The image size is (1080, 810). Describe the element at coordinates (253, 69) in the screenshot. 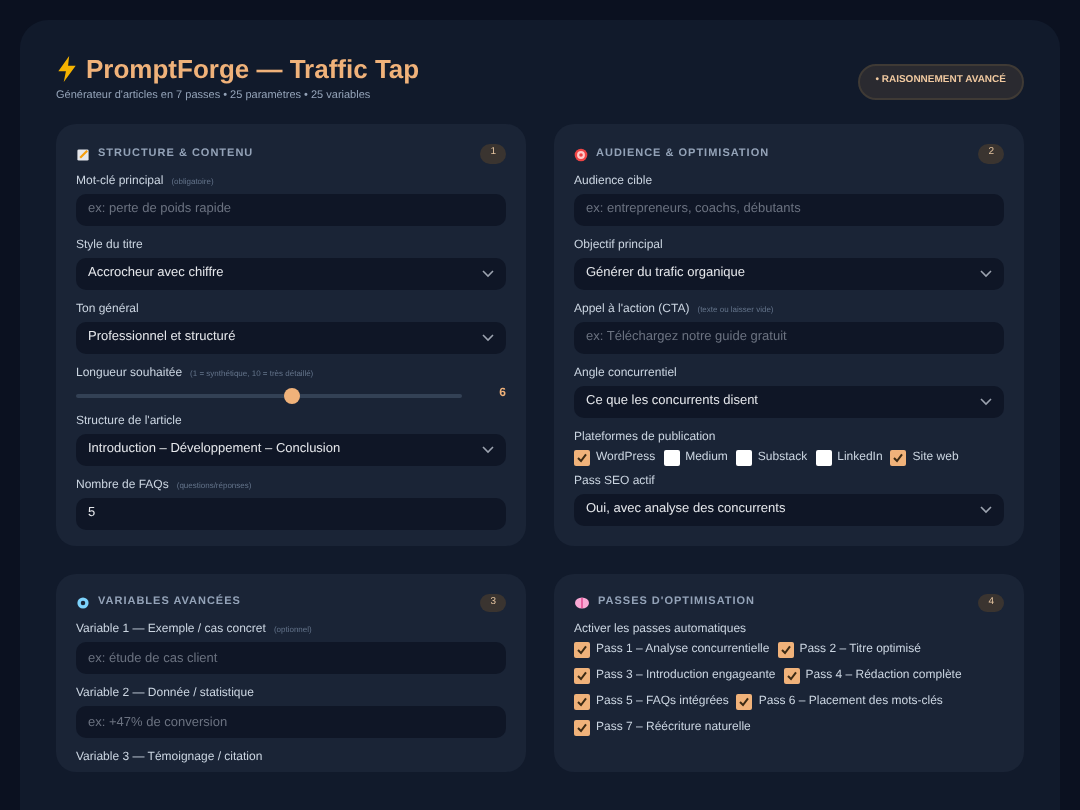

I see `app-title: PromptForge — Traffic Tap` at that location.